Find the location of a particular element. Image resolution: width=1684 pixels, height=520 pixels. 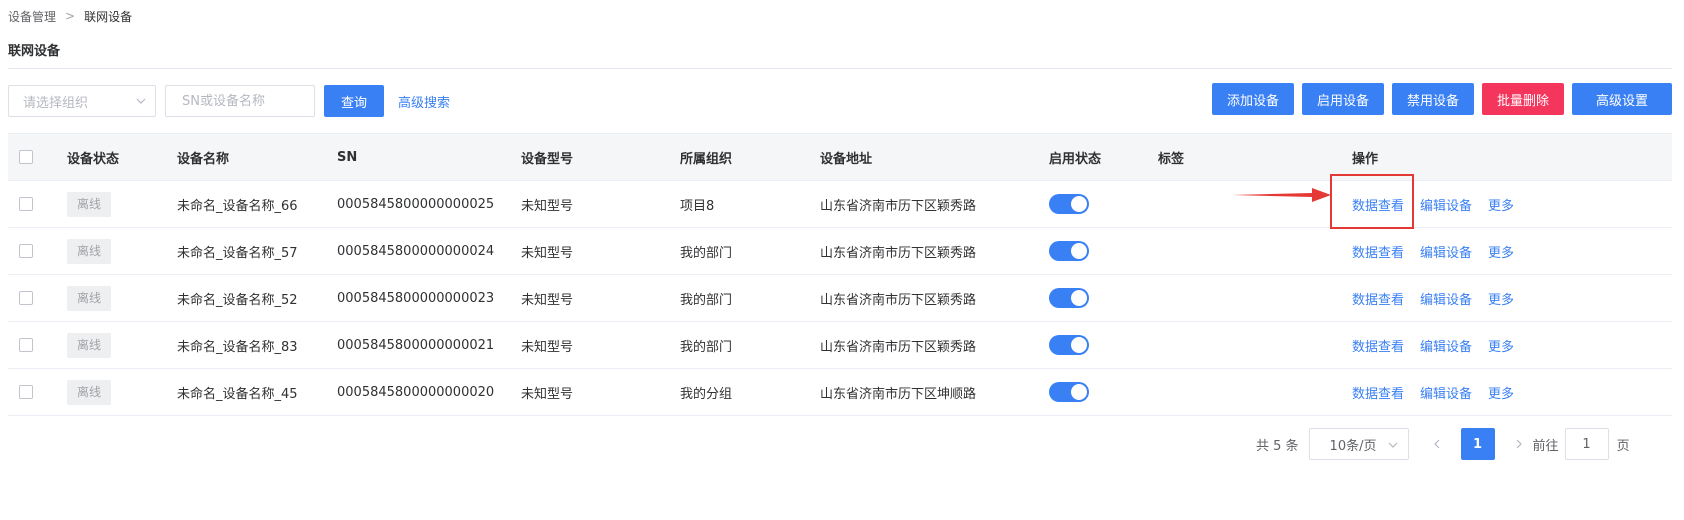

device-sn: 0005845800000000023 is located at coordinates (429, 298).